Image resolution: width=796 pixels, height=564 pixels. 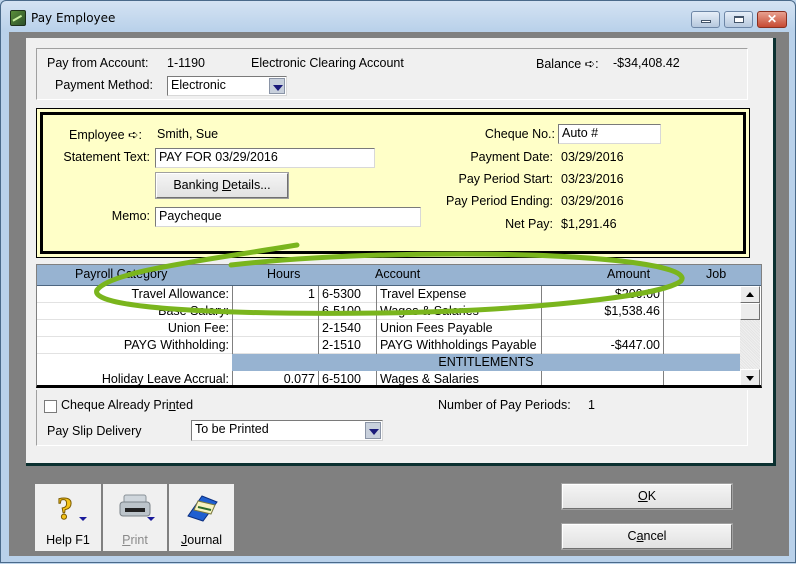 I want to click on scroll-down-arrow-icon, so click(x=750, y=377).